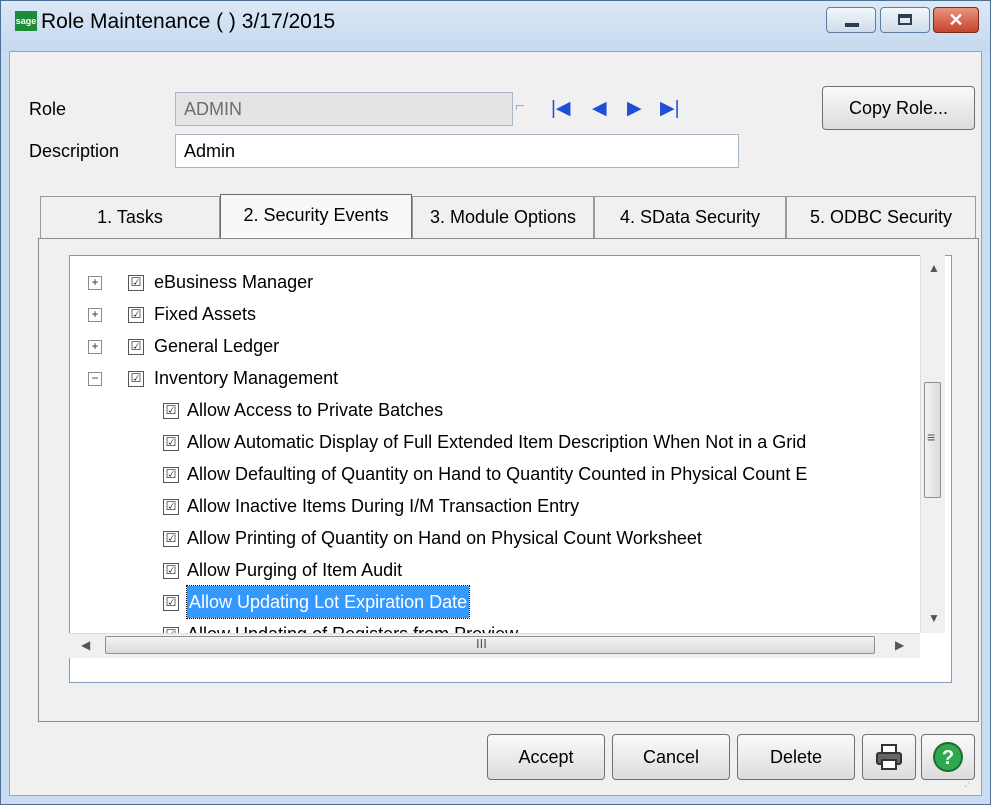 This screenshot has height=805, width=991. What do you see at coordinates (295, 570) in the screenshot?
I see `tree-row-label: Allow Purging of Item Audit` at bounding box center [295, 570].